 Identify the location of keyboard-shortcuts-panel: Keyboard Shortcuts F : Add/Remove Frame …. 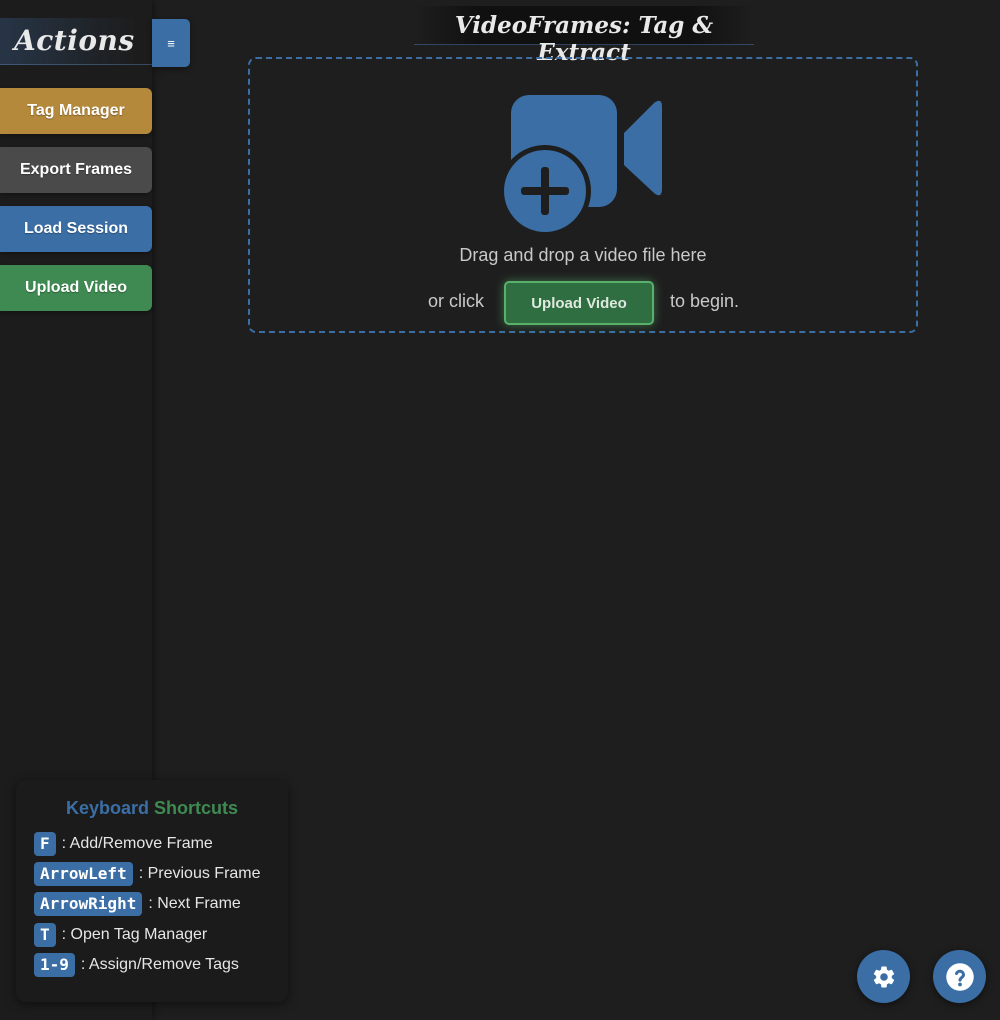
(152, 891).